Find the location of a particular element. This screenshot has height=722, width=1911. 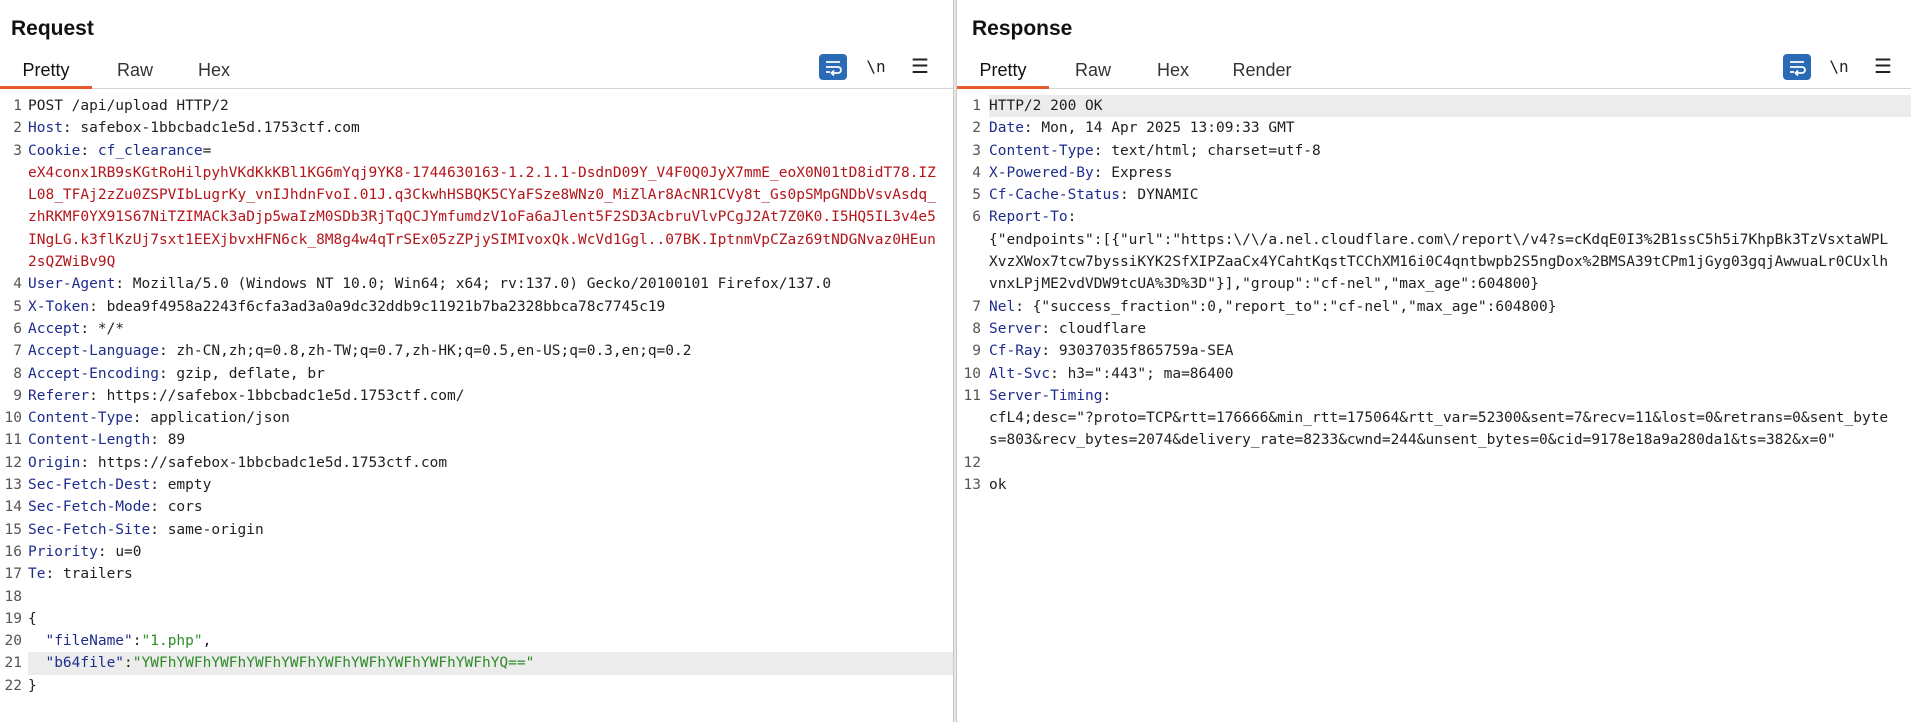

code-line: 19 { is located at coordinates (476, 619).